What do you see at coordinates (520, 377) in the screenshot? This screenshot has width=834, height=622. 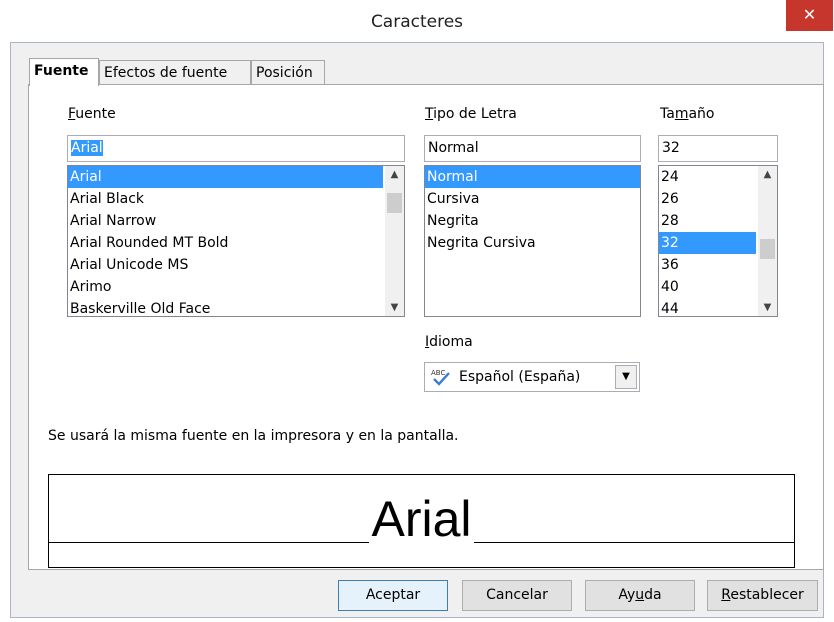 I see `language-value: Español (España)` at bounding box center [520, 377].